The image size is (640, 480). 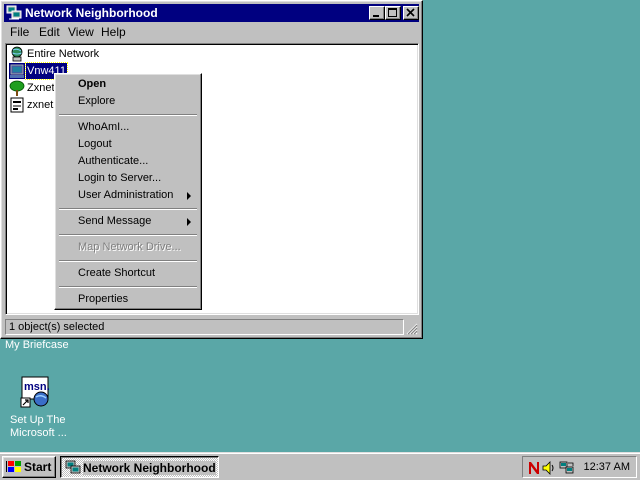 I want to click on context-menu-user-administration: User Administration, so click(x=128, y=195).